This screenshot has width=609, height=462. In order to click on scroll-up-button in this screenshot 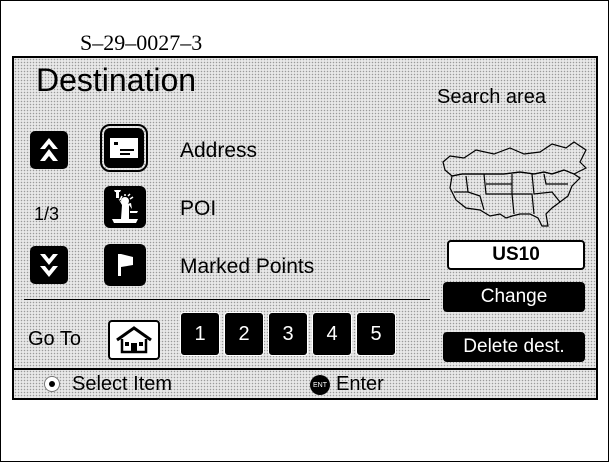, I will do `click(49, 150)`.